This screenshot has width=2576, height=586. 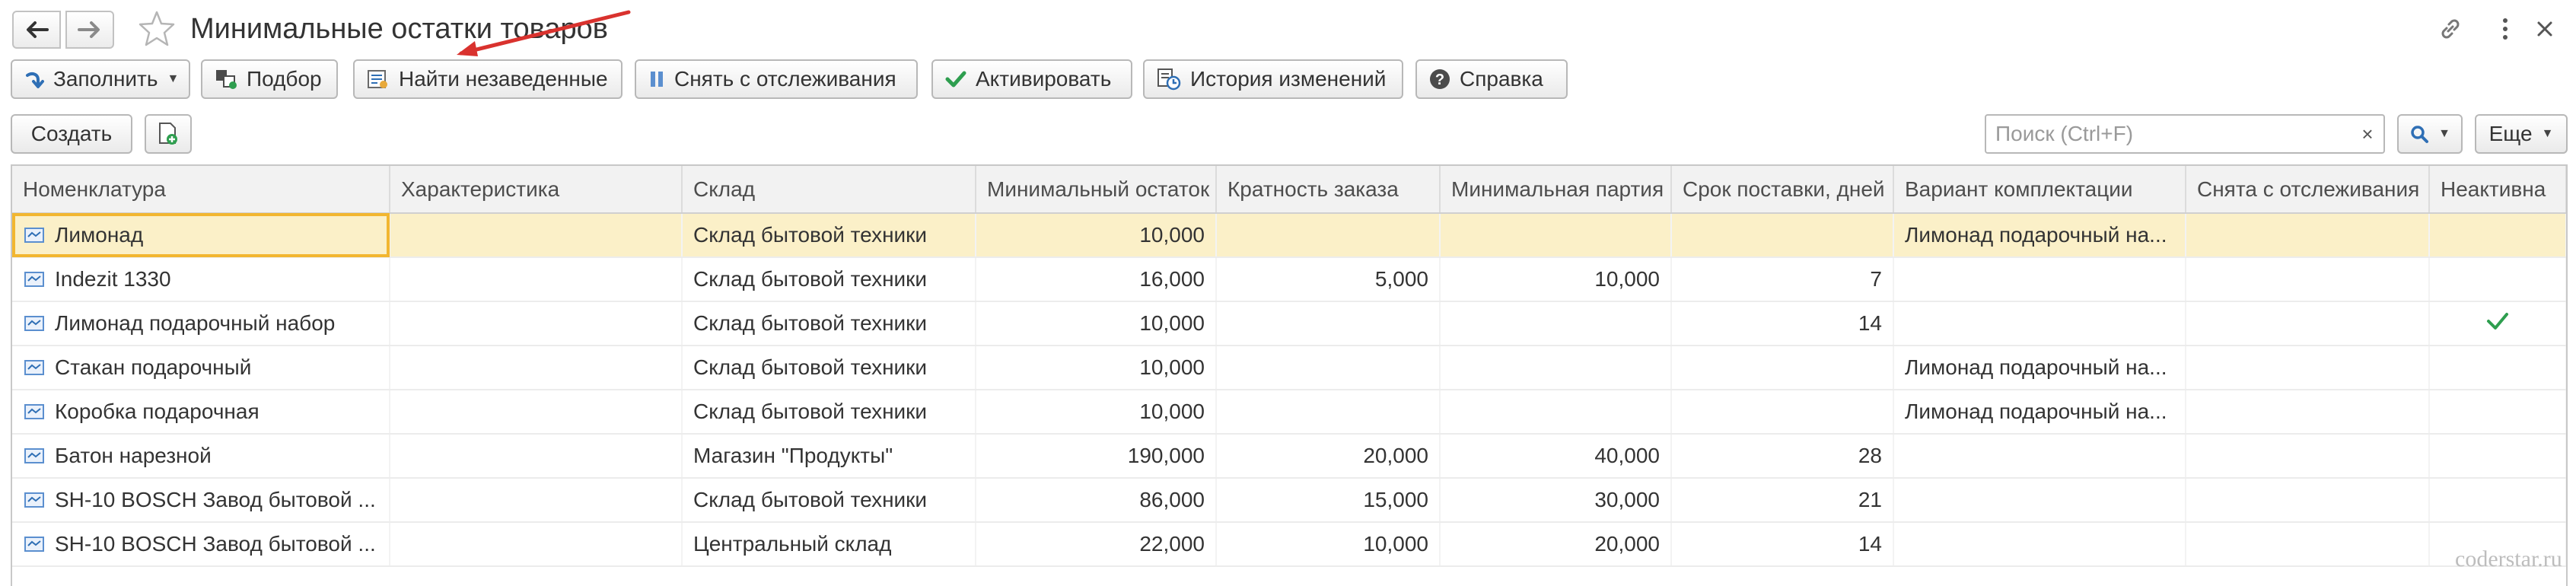 What do you see at coordinates (536, 190) in the screenshot?
I see `column-header-characteristic: Характеристика` at bounding box center [536, 190].